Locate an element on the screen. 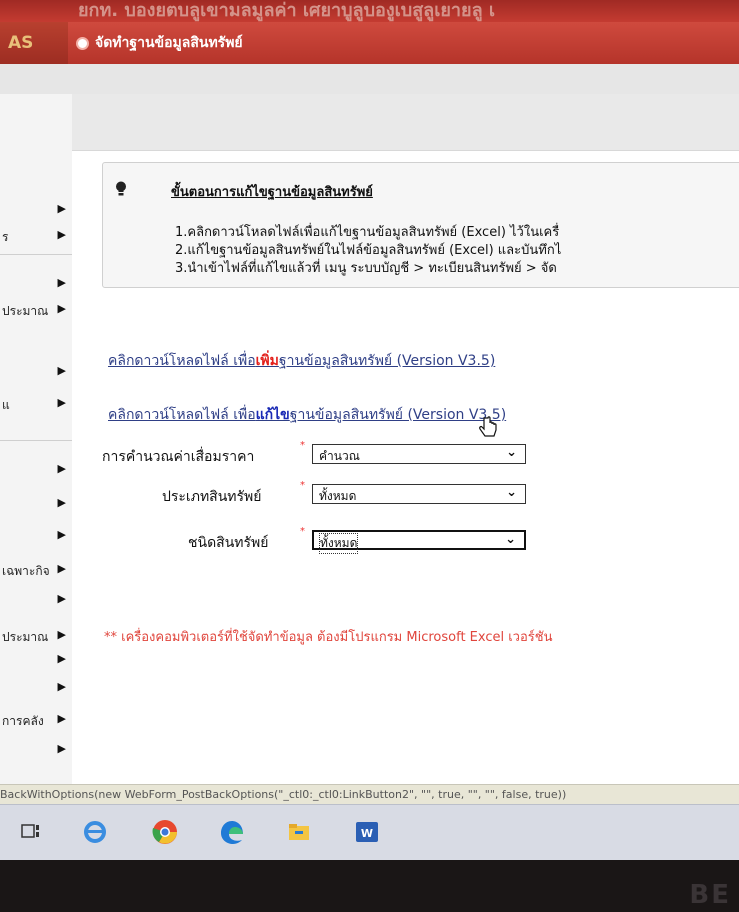  task-view-icon is located at coordinates (31, 832).